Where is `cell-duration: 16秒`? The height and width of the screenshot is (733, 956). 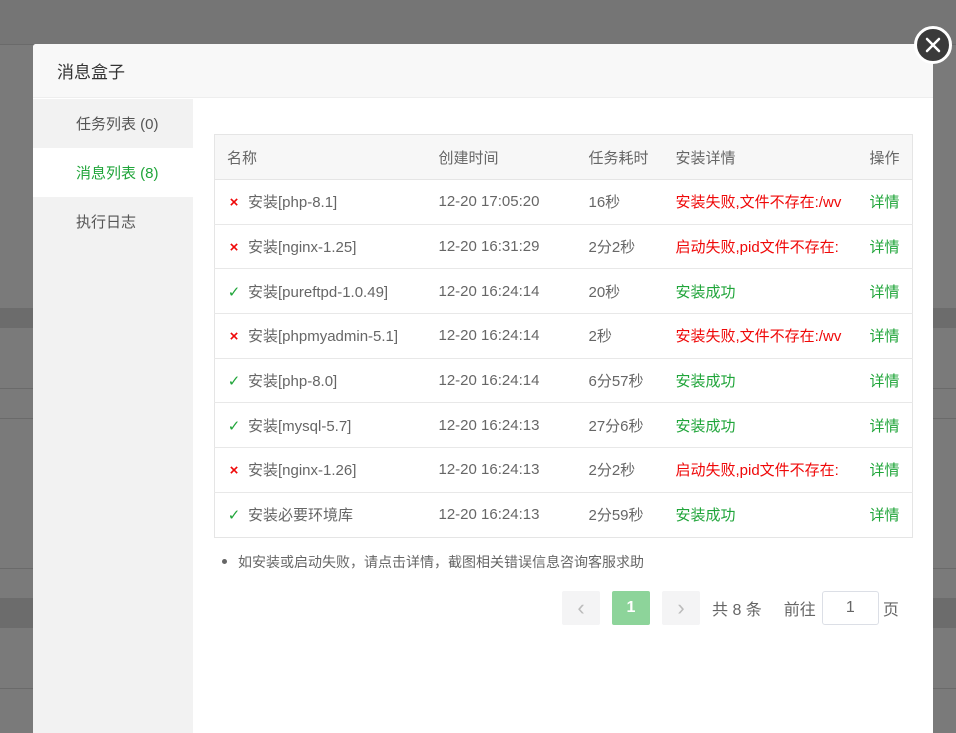 cell-duration: 16秒 is located at coordinates (620, 202).